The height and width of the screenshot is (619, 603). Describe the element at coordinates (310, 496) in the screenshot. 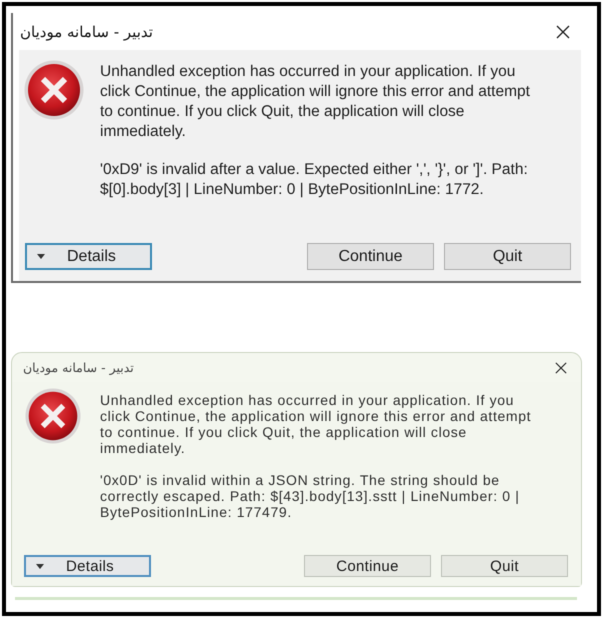

I see `error-detail-text: '0x0D' is invalid within a JSON string. The string should be correctly escaped. Path: $[43].body[13].sstt | LineNumber: 0 | BytePositionInLine: 177479.` at that location.